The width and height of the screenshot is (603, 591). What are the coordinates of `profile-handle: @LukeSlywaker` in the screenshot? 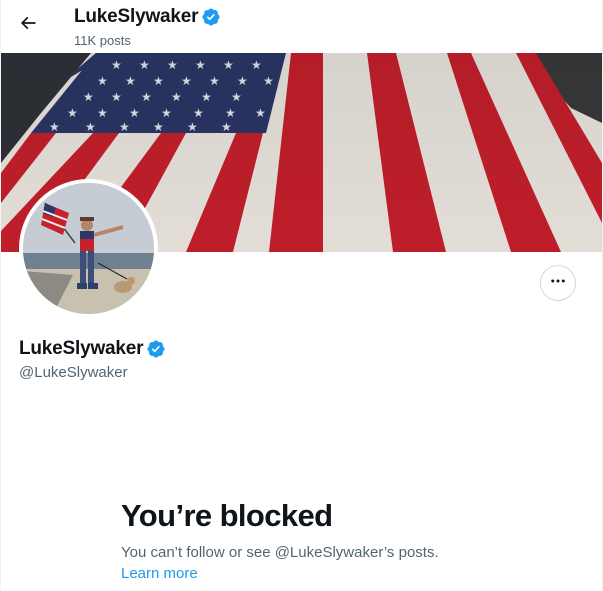 It's located at (73, 372).